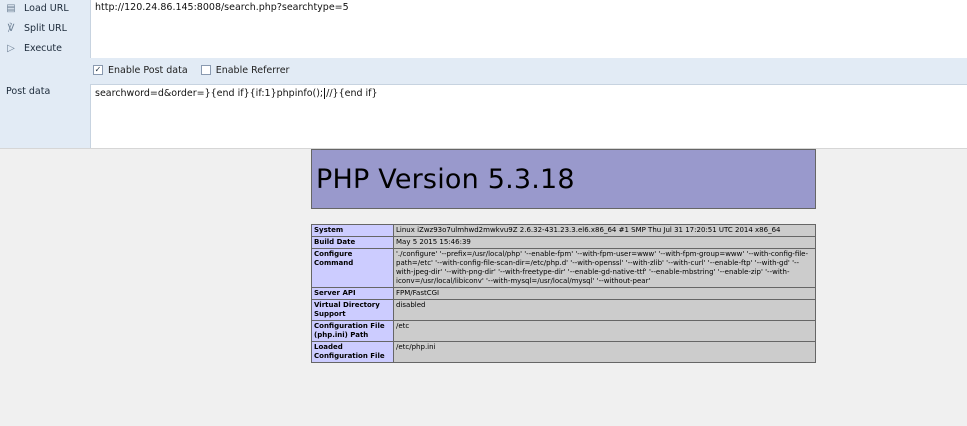  What do you see at coordinates (148, 70) in the screenshot?
I see `enable-post-label: Enable Post data` at bounding box center [148, 70].